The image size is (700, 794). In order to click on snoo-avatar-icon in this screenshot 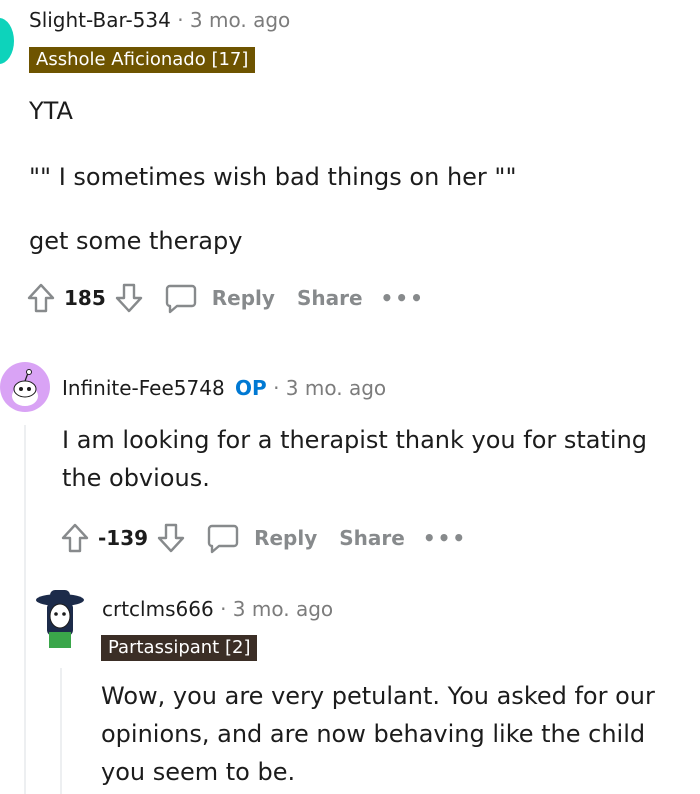, I will do `click(25, 387)`.